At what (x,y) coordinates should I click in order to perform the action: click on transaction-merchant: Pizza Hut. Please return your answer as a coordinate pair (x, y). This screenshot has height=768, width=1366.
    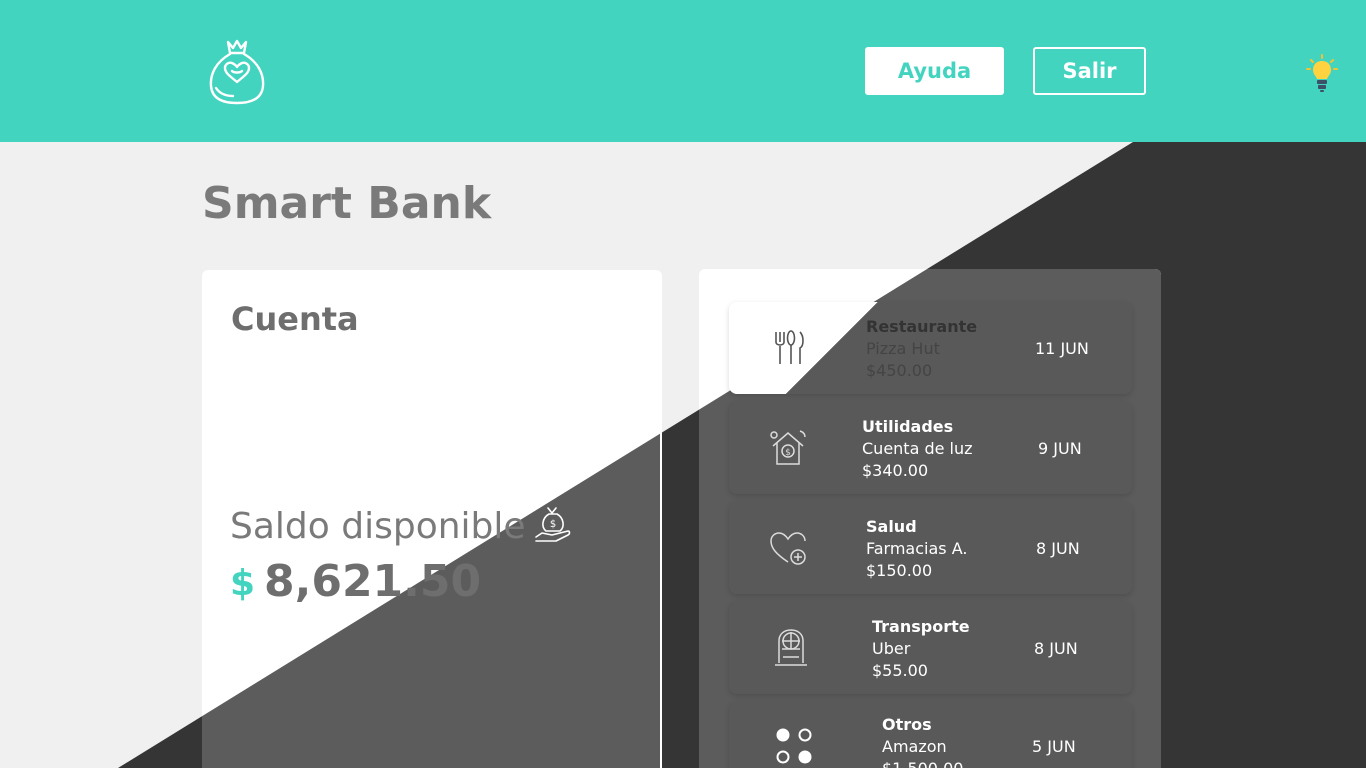
    Looking at the image, I should click on (903, 348).